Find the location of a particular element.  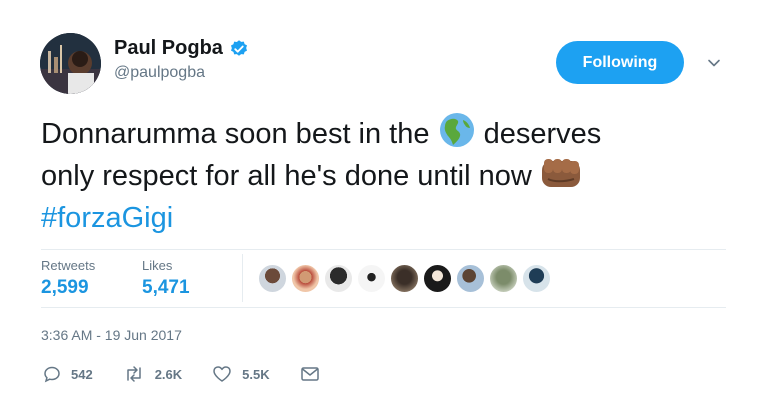

retweet-button: 2.6K is located at coordinates (152, 374).